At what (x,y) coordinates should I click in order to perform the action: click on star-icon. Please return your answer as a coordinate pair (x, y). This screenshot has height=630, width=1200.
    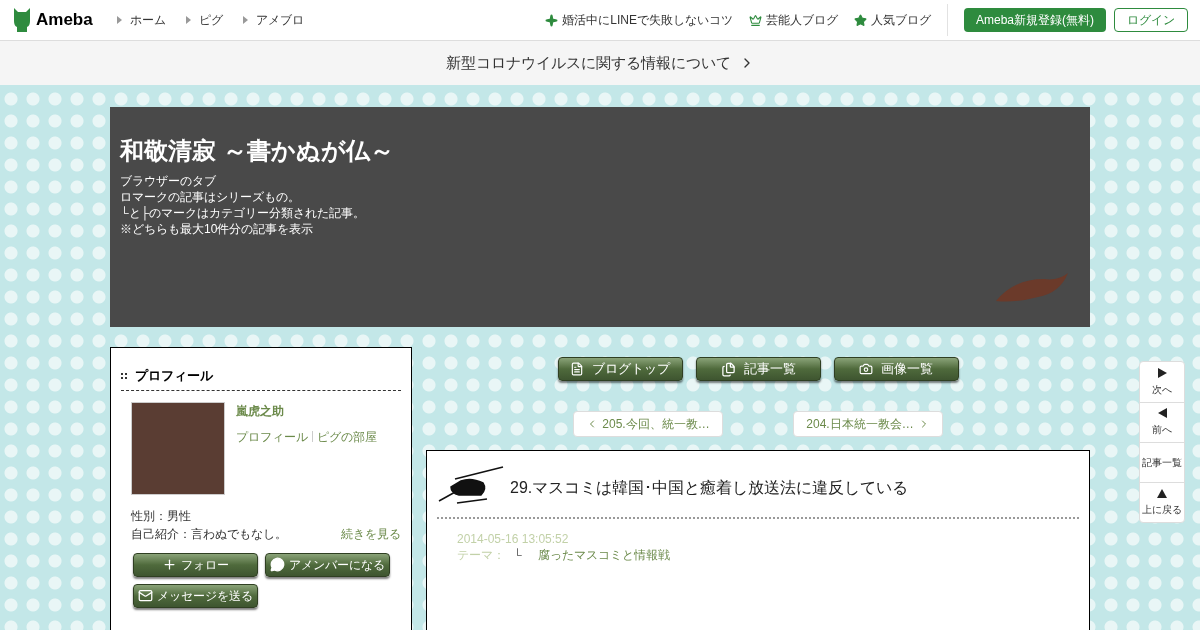
    Looking at the image, I should click on (860, 20).